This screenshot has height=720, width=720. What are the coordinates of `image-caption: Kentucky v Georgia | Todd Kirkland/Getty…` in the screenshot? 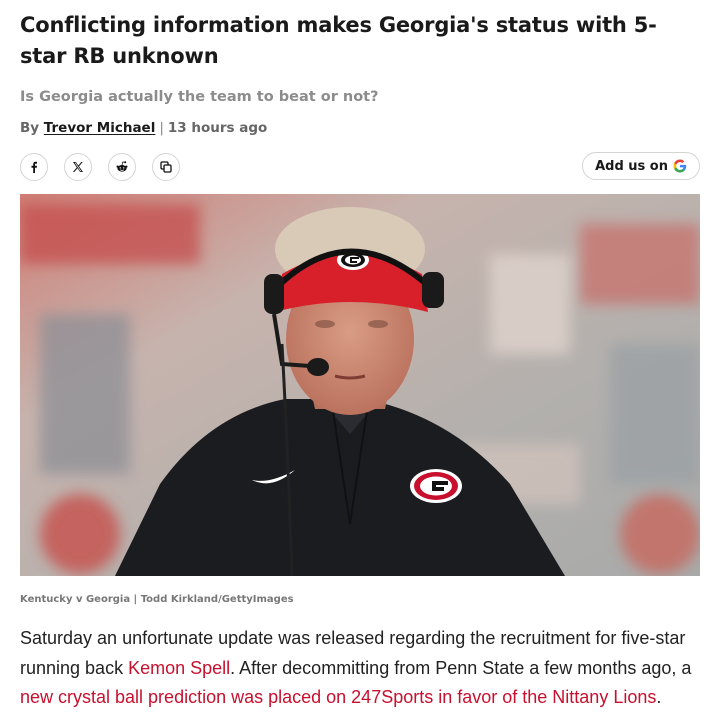 It's located at (157, 599).